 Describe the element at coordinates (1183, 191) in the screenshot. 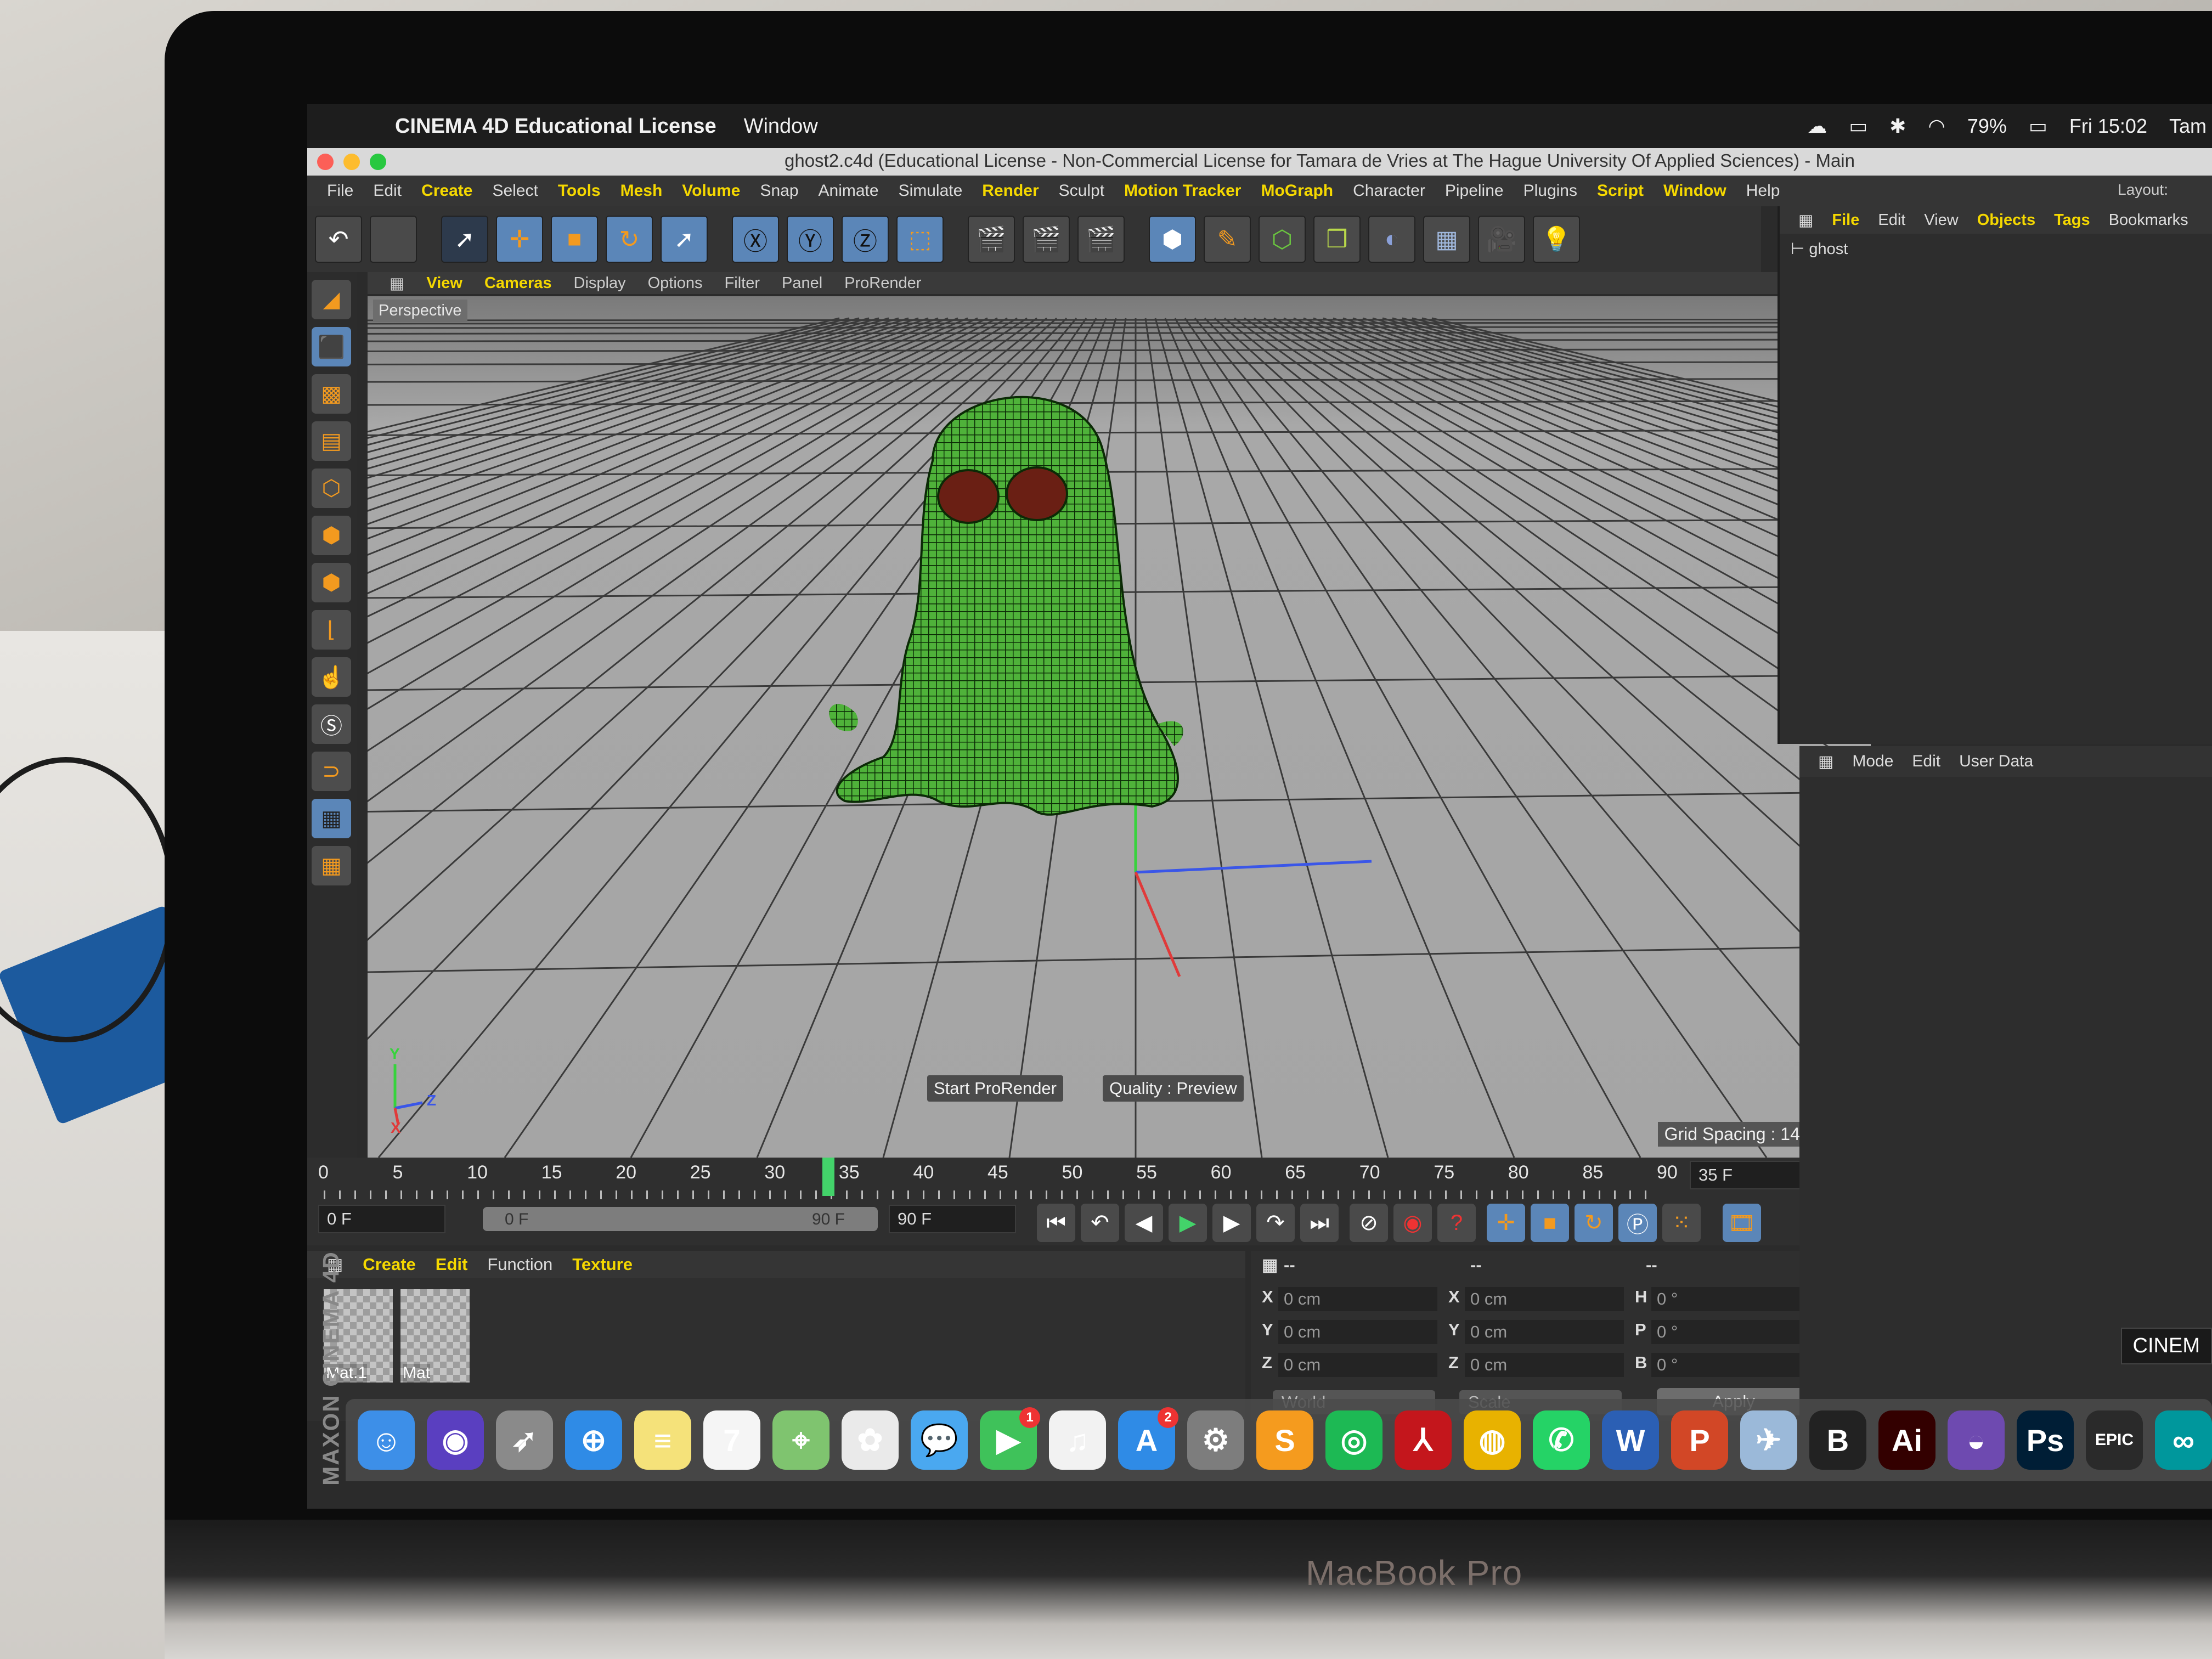

I see `menu-motion-tracker: Motion Tracker` at that location.